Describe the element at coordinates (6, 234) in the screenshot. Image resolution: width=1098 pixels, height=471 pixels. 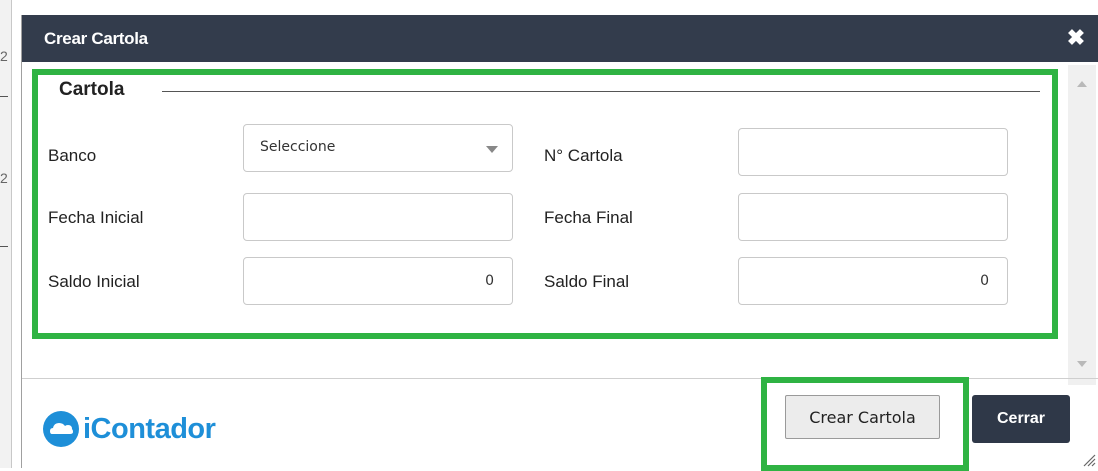
I see `background-page-edge: 2 2` at that location.